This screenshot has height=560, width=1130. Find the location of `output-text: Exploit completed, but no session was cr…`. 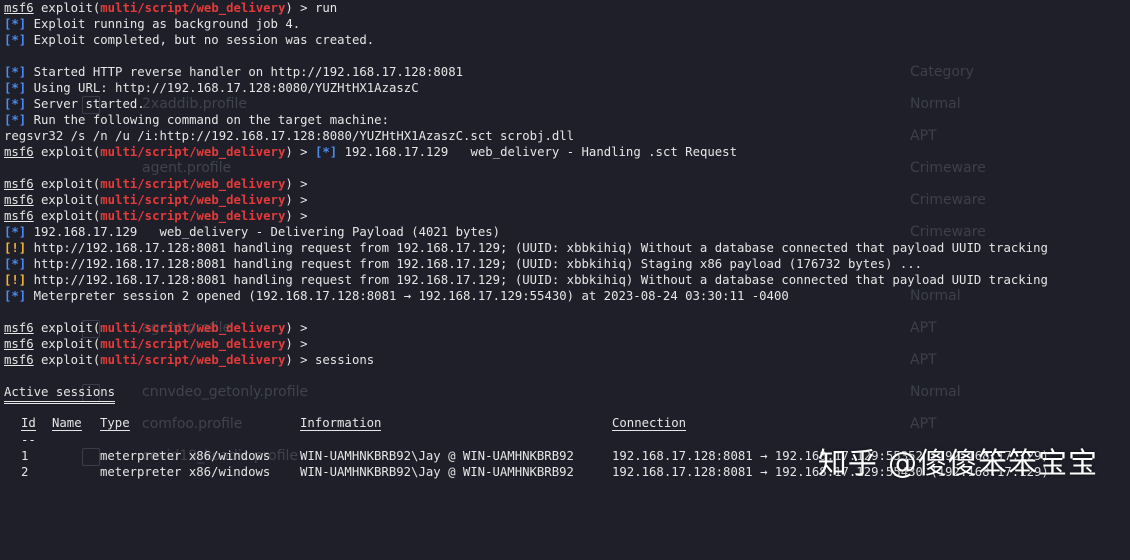

output-text: Exploit completed, but no session was cr… is located at coordinates (204, 40).